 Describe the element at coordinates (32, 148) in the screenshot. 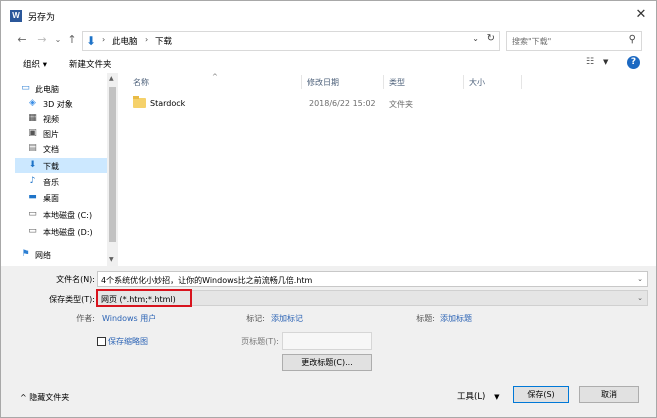

I see `documents-icon: ▤` at that location.